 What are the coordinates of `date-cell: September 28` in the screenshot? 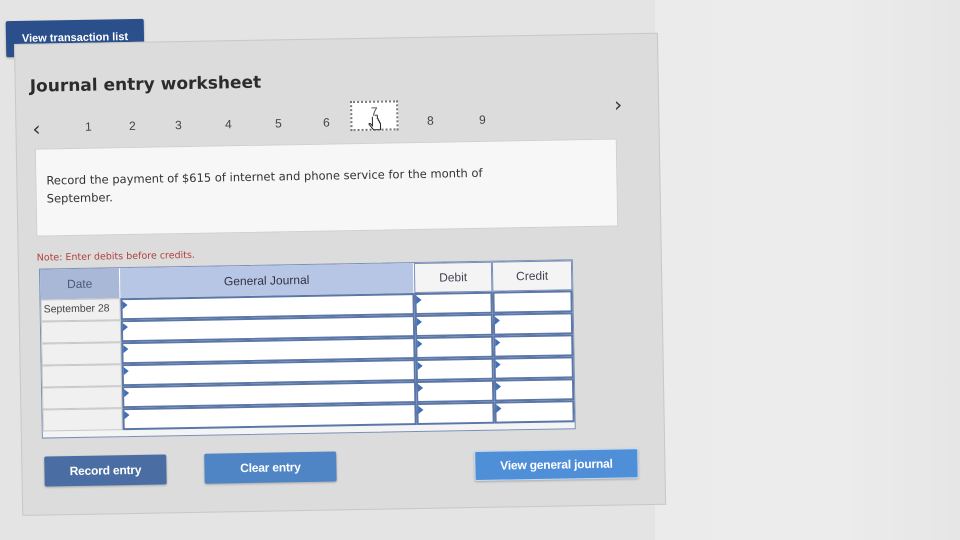 It's located at (80, 310).